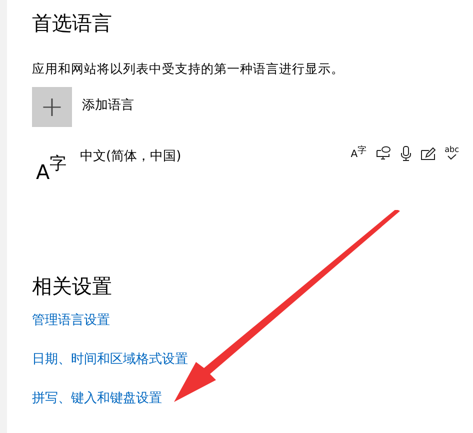  I want to click on speech-icon, so click(383, 153).